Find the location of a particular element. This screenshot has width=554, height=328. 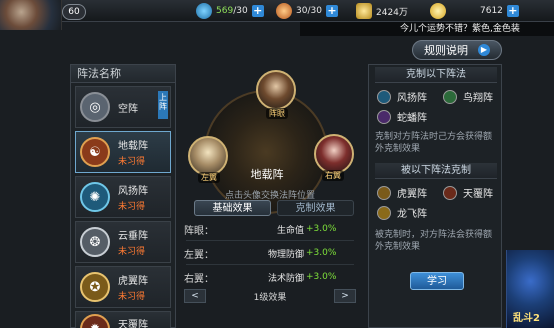

formation-item-sky: ✹ 天覆阵 is located at coordinates (123, 319).